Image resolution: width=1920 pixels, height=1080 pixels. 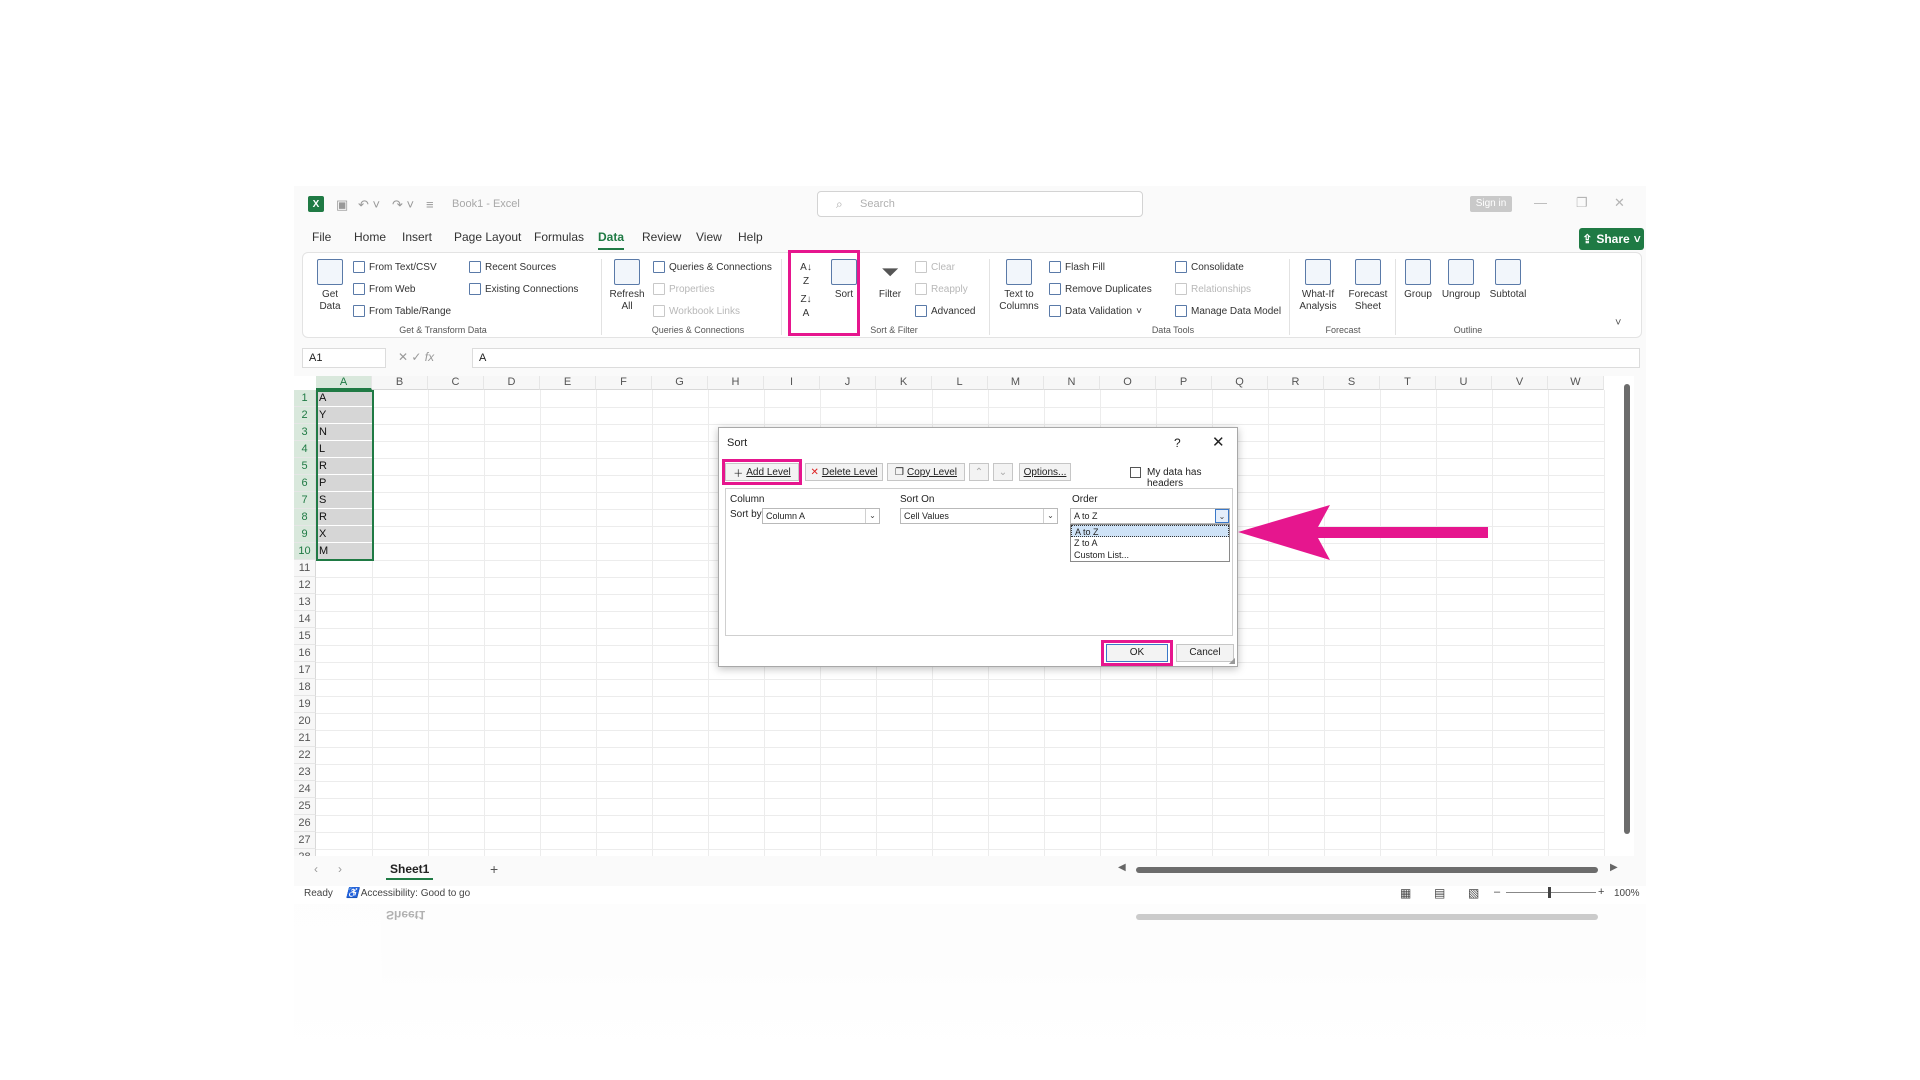 I want to click on row-header-12: 12, so click(x=305, y=585).